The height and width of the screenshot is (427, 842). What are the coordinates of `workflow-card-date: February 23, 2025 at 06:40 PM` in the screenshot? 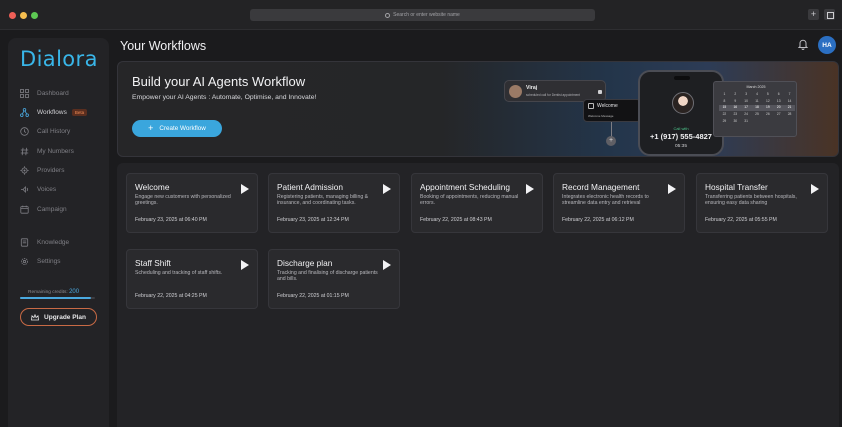 It's located at (171, 220).